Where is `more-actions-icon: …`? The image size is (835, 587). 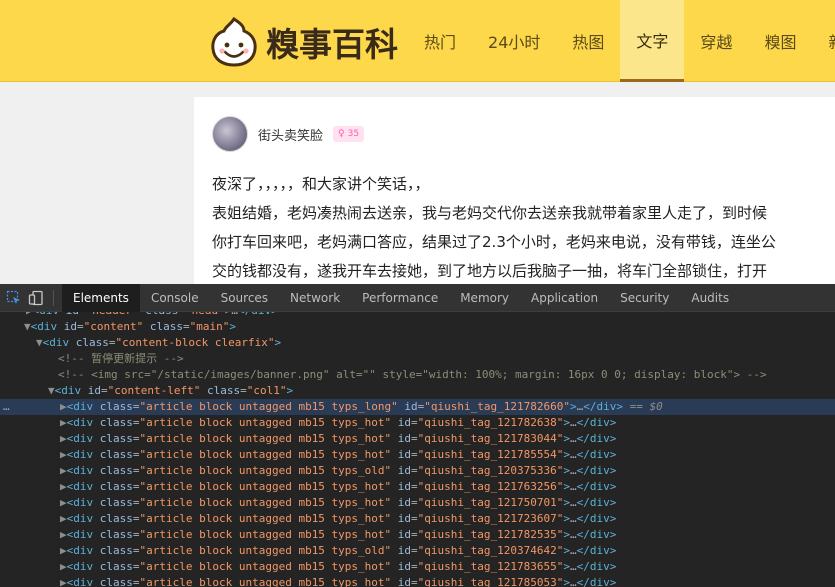 more-actions-icon: … is located at coordinates (6, 407).